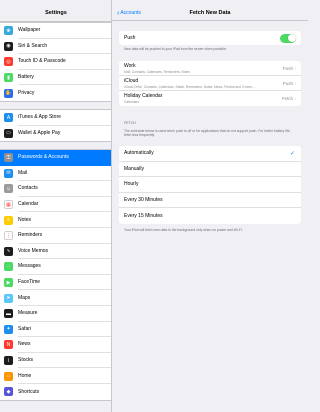 The width and height of the screenshot is (320, 412). I want to click on fetch-option-label: Manually, so click(134, 168).